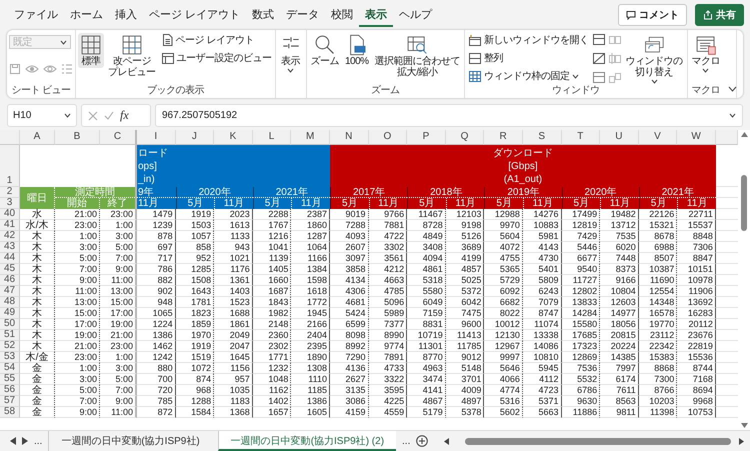 The image size is (750, 451). What do you see at coordinates (10, 390) in the screenshot?
I see `row-header: 56` at bounding box center [10, 390].